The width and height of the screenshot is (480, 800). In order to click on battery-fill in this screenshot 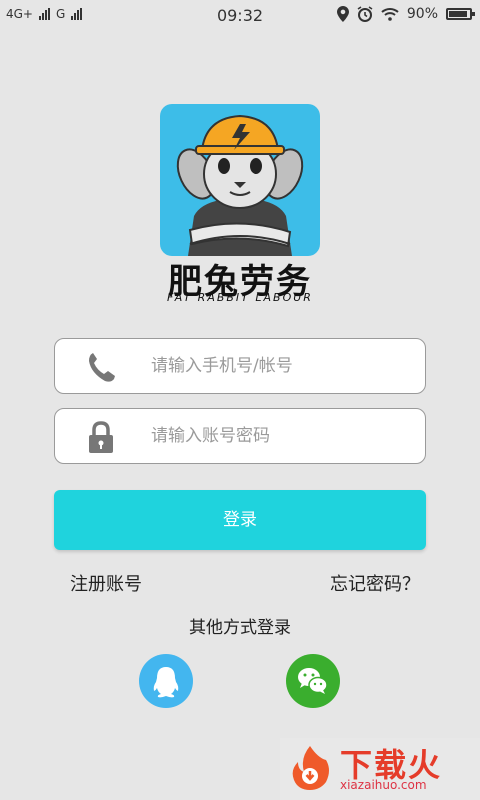, I will do `click(458, 14)`.